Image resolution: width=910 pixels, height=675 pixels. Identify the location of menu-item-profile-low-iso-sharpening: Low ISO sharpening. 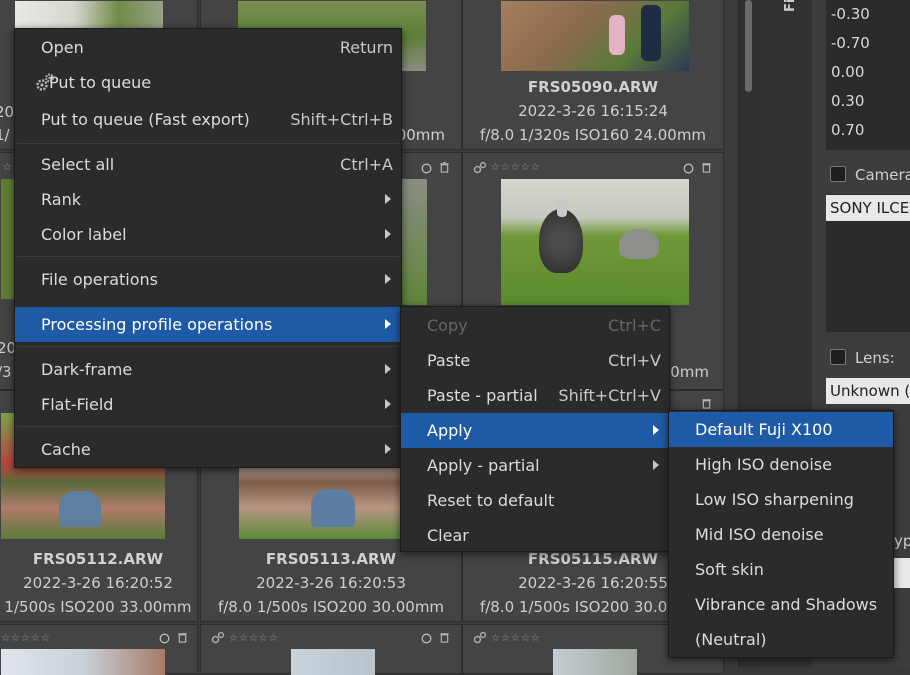
(781, 499).